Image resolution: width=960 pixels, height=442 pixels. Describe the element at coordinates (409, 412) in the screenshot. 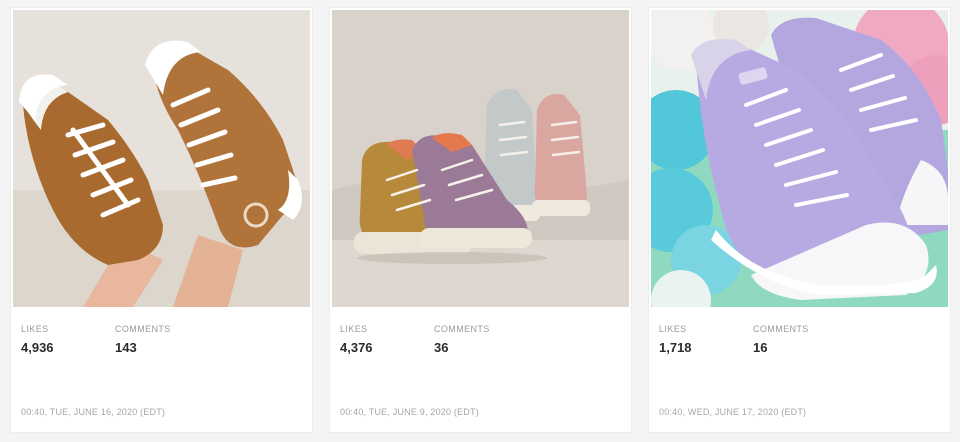

I see `post-timestamp: 00:40, TUE, JUNE 9, 2020 (EDT)` at that location.